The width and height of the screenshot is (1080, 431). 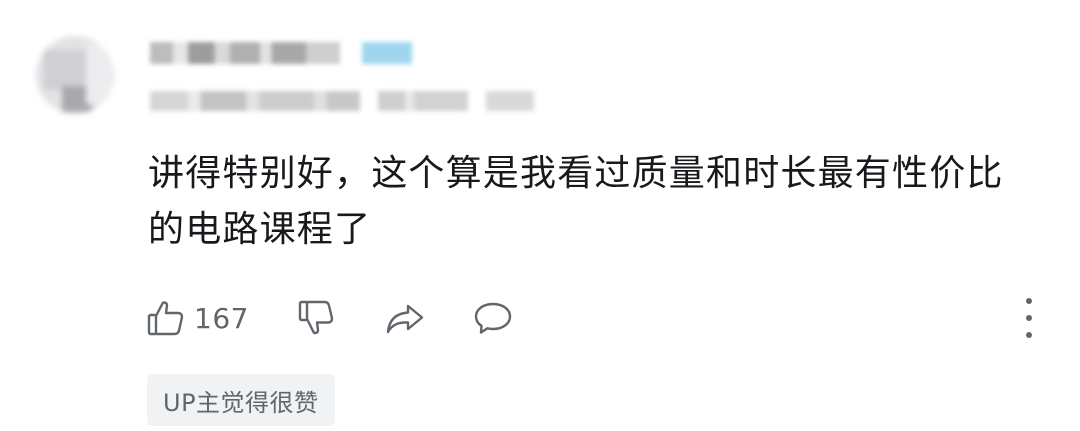 I want to click on like-button: 167, so click(x=221, y=318).